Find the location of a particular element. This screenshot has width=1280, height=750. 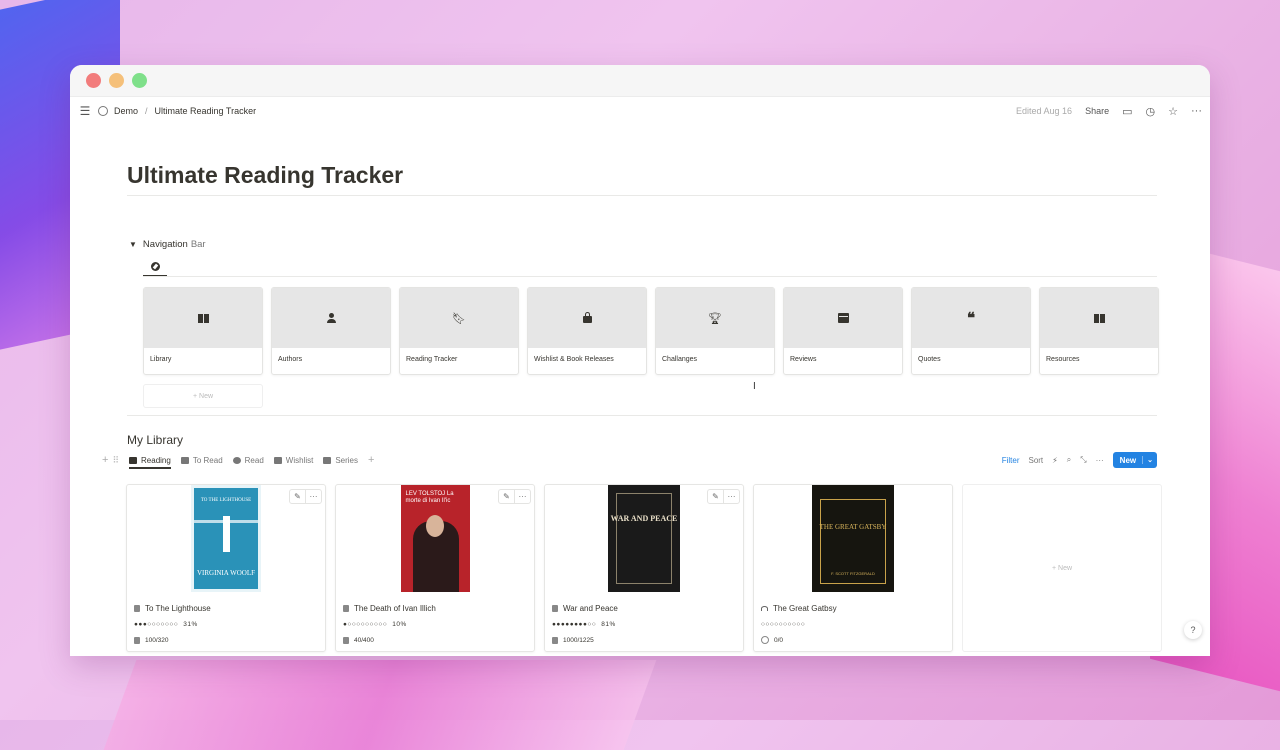

progress-dots: ○○○○○○○○○○ is located at coordinates (783, 624).